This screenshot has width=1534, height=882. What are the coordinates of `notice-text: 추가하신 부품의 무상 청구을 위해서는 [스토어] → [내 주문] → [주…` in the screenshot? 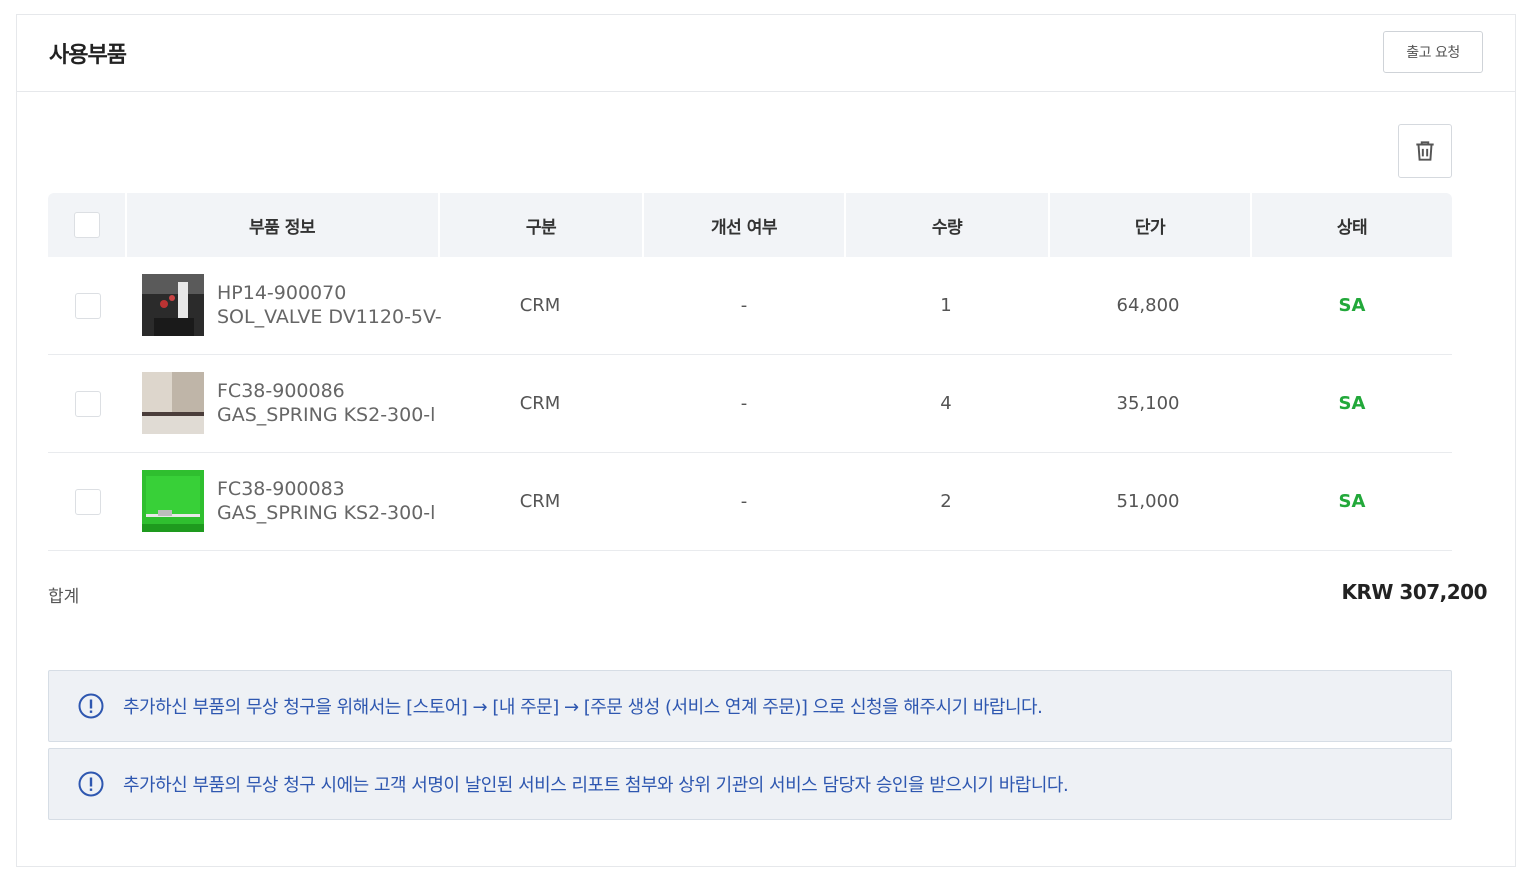 It's located at (583, 707).